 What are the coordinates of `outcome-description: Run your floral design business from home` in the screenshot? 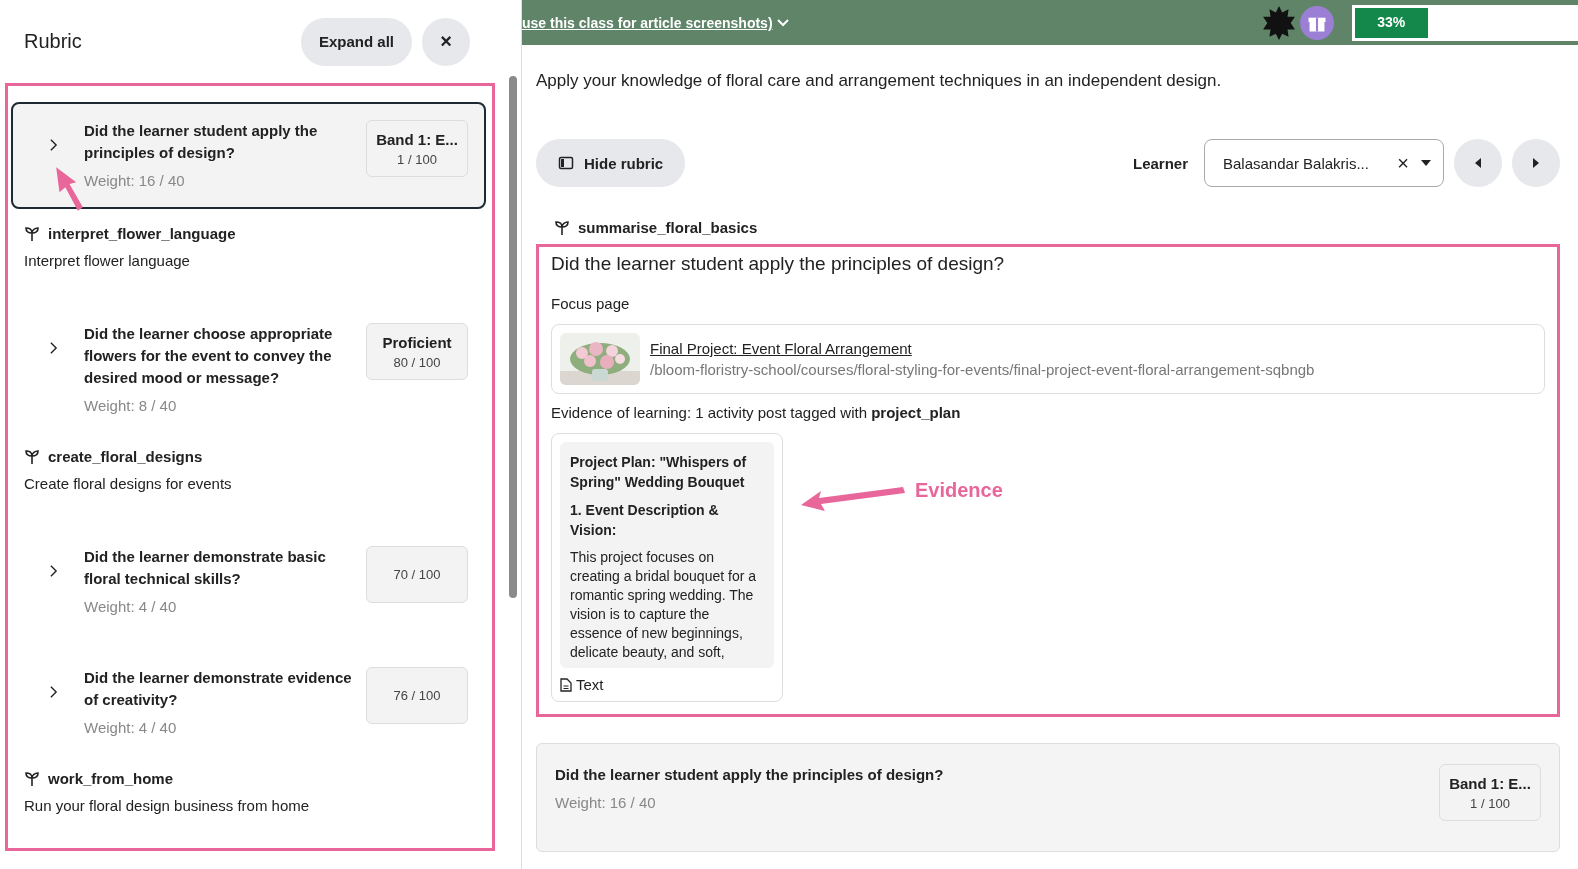 It's located at (167, 805).